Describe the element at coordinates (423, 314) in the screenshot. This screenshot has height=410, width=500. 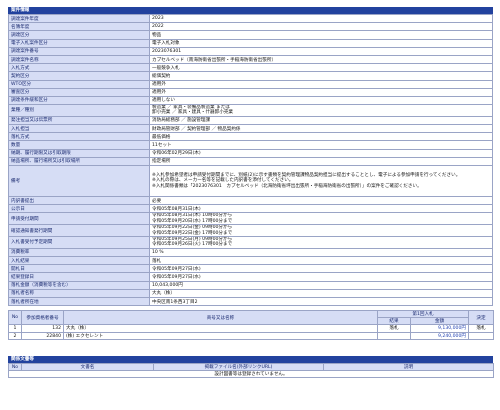
I see `col-round-1: 第1回入札` at that location.